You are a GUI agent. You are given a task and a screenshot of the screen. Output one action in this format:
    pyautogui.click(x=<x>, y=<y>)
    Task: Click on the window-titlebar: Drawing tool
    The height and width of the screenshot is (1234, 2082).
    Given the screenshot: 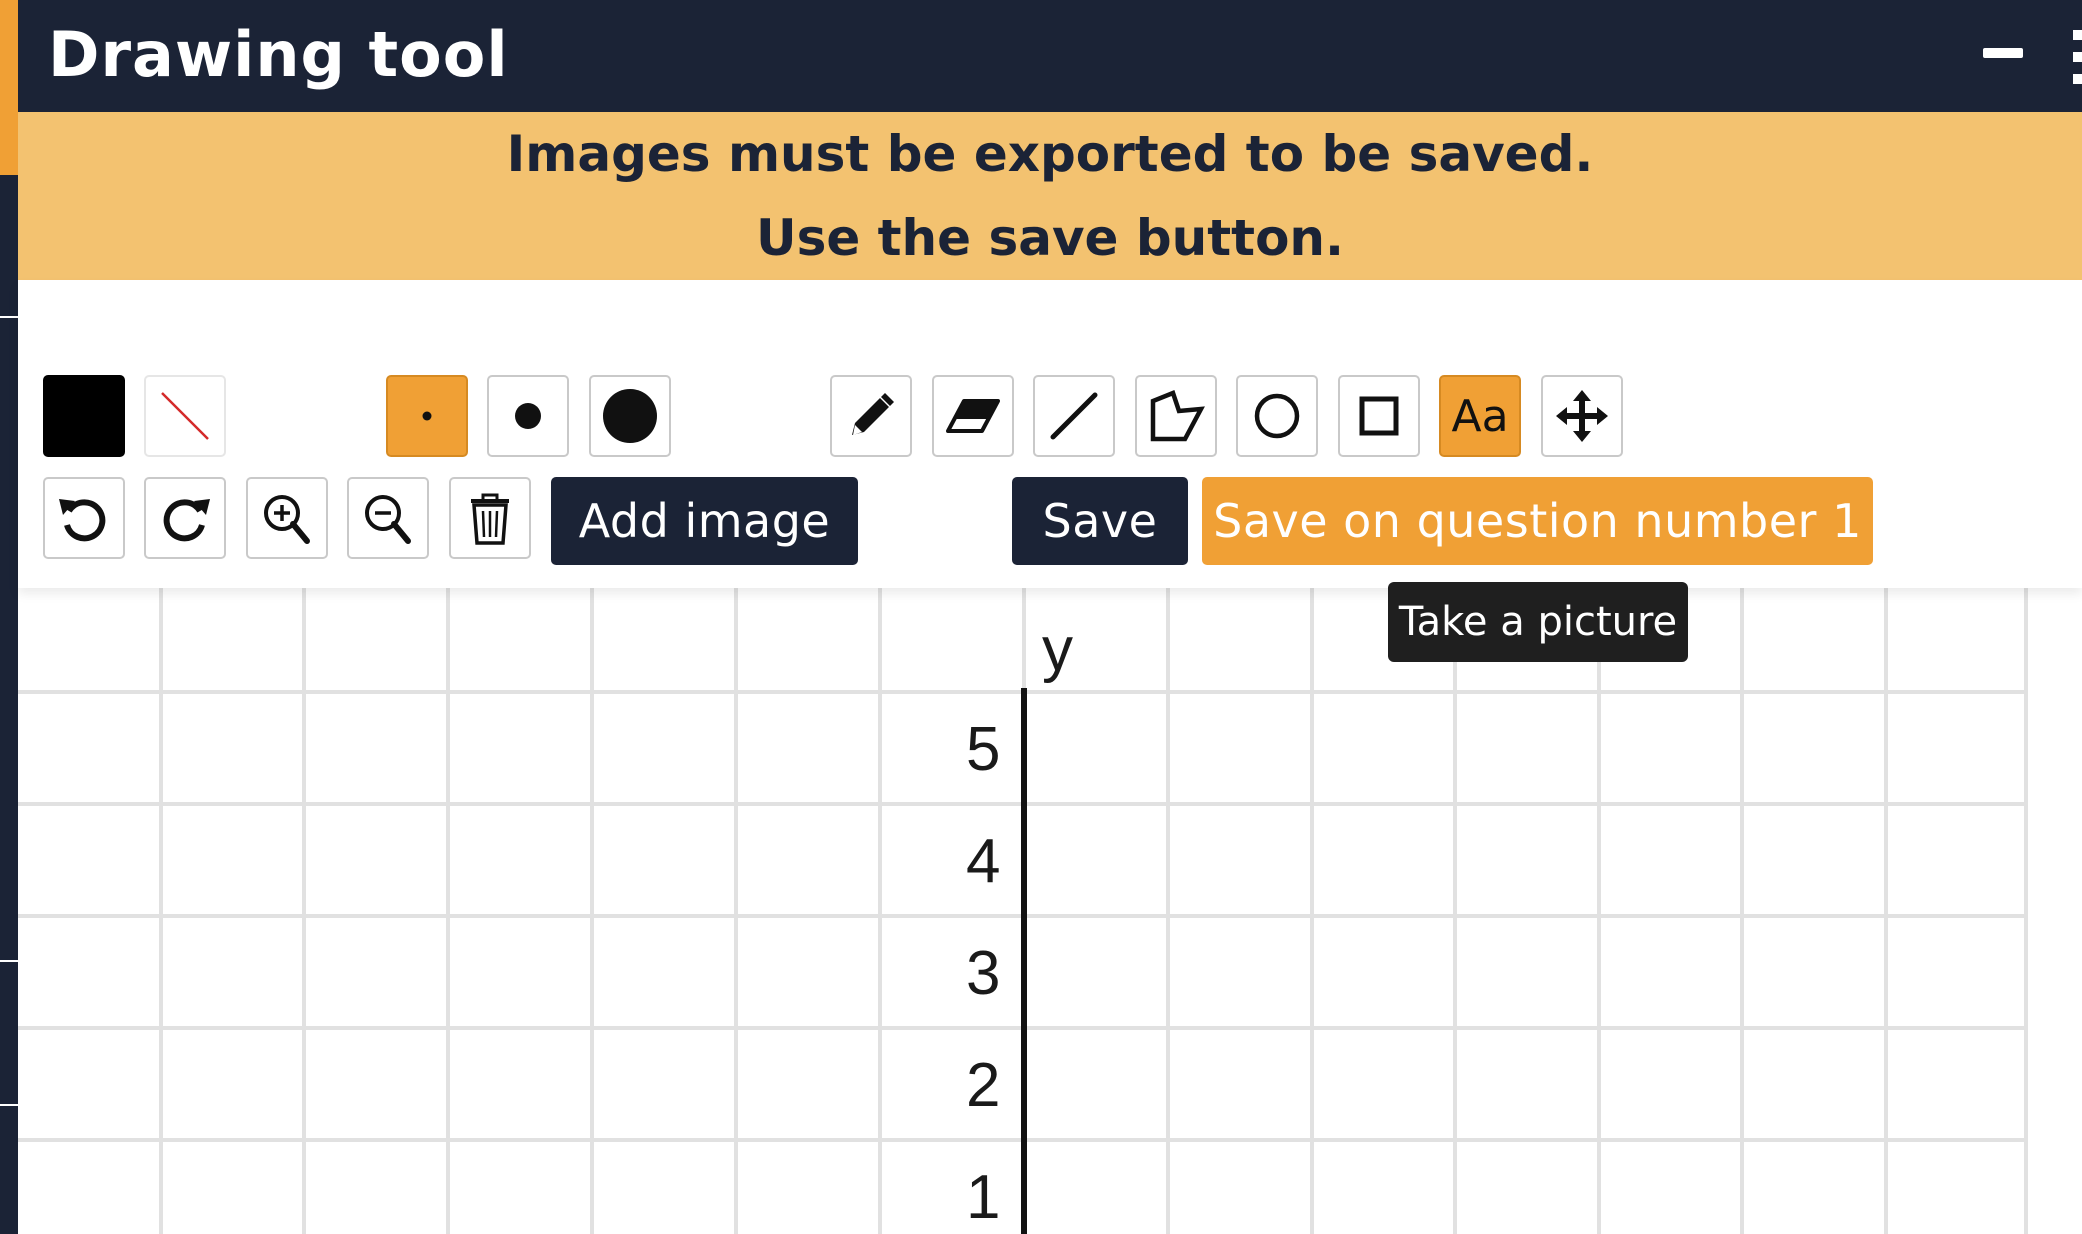 What is the action you would take?
    pyautogui.click(x=1050, y=56)
    